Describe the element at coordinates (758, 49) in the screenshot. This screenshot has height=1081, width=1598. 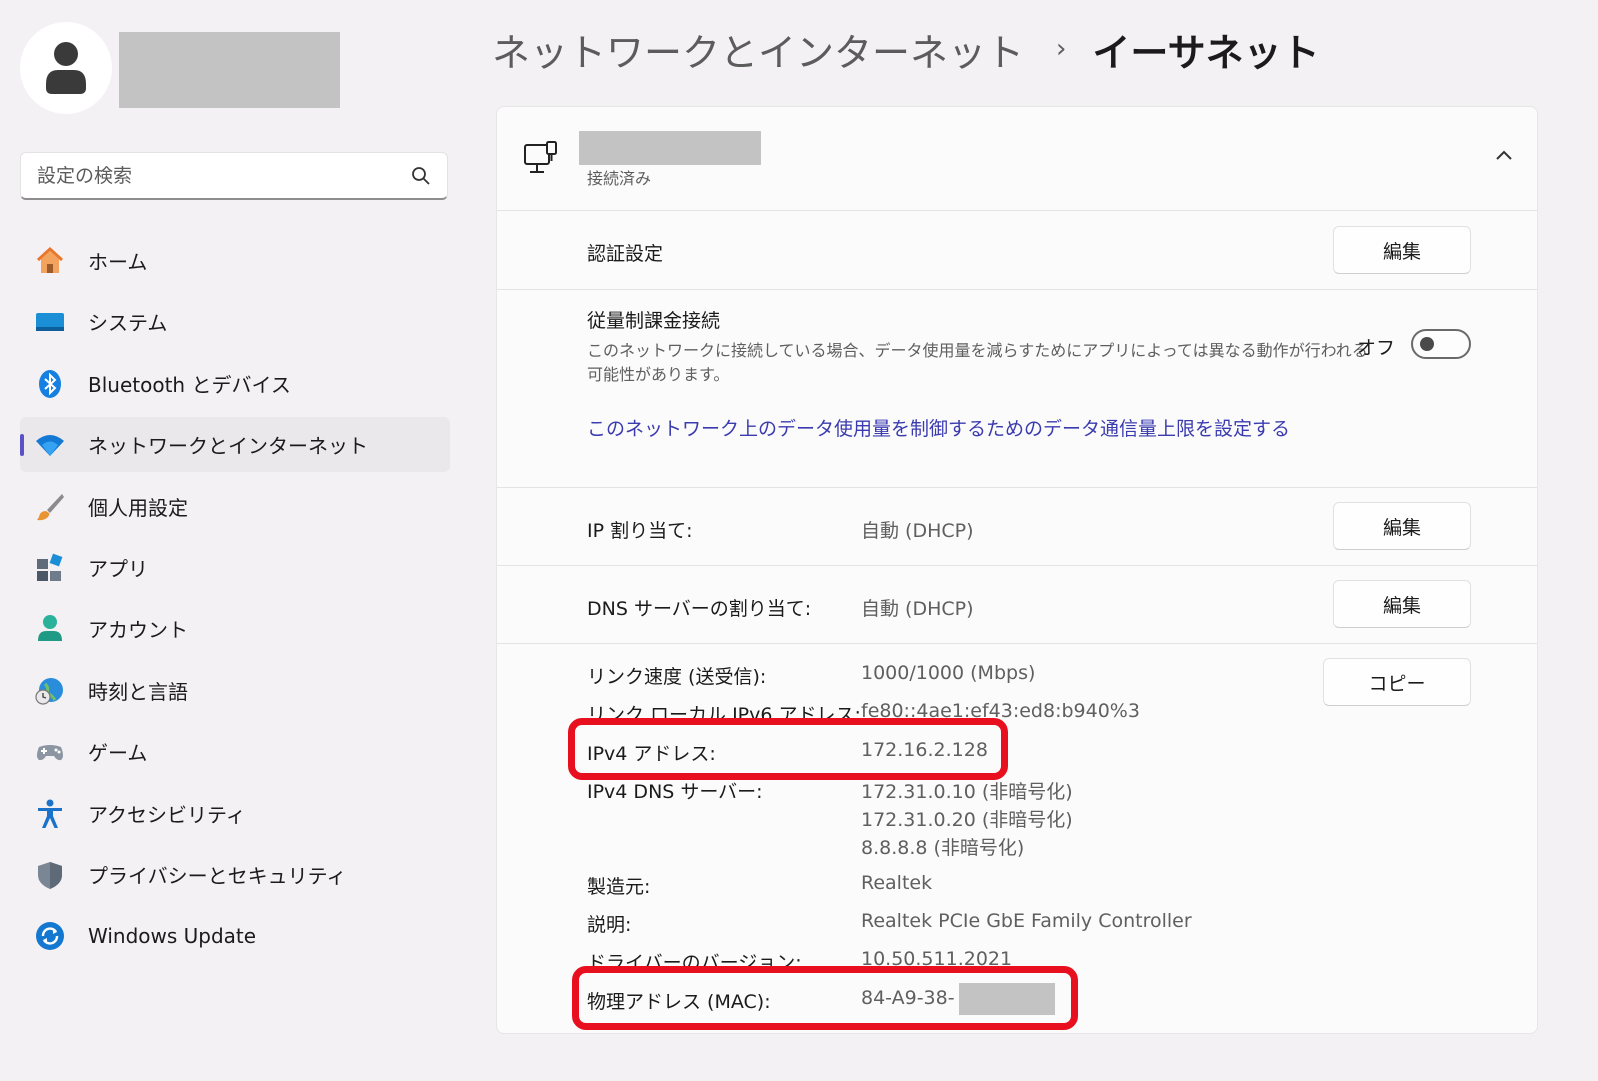
I see `breadcrumb-parent: ネットワークとインターネット` at that location.